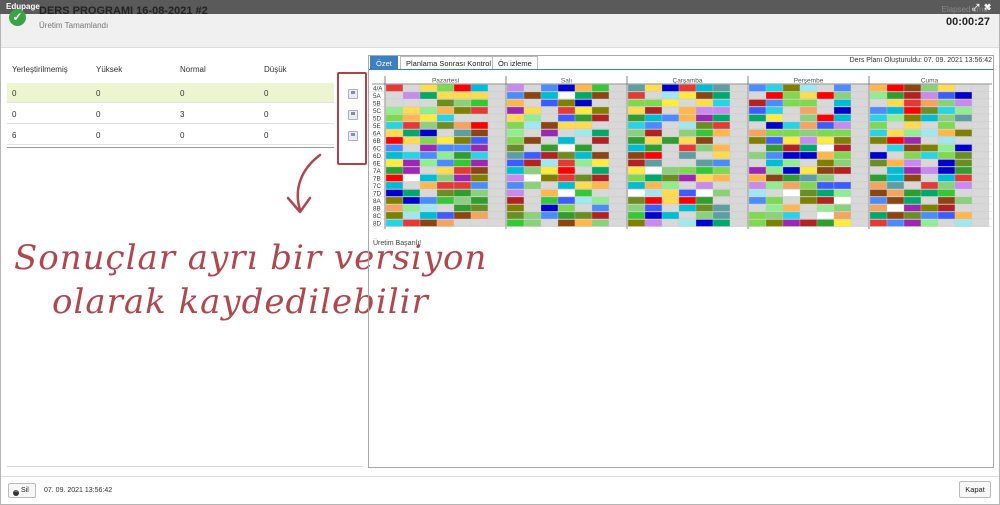 This screenshot has height=505, width=1000. What do you see at coordinates (377, 193) in the screenshot?
I see `class-label: 7D` at bounding box center [377, 193].